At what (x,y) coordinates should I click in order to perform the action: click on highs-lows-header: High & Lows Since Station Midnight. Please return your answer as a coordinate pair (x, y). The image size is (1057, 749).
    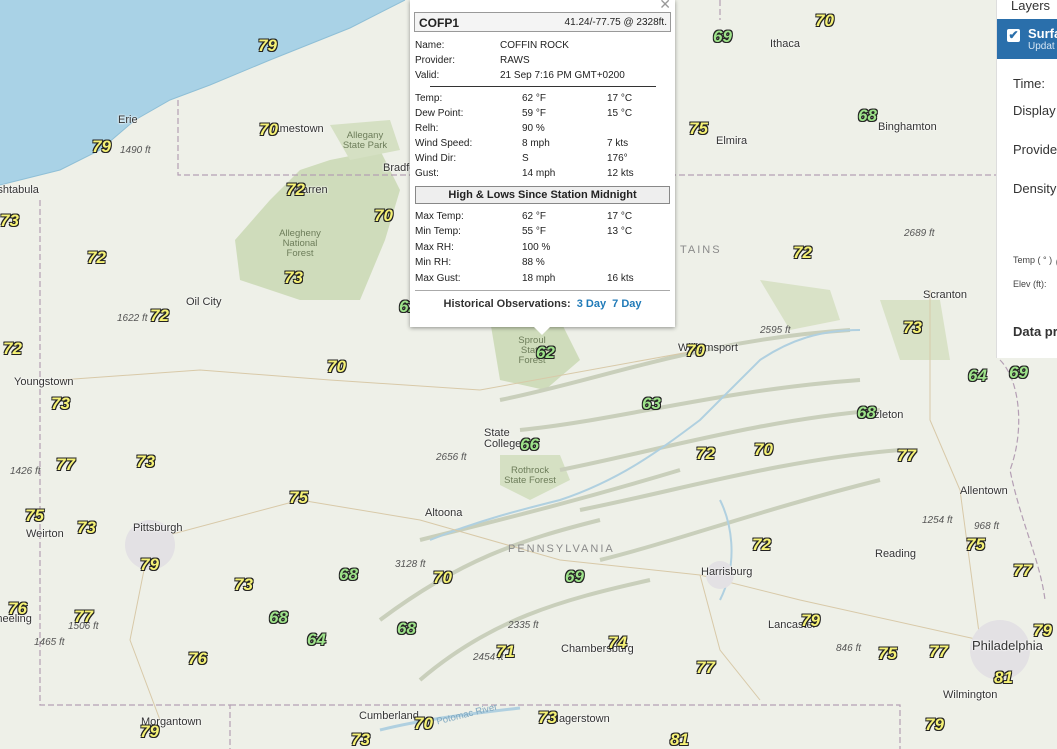
    Looking at the image, I should click on (542, 195).